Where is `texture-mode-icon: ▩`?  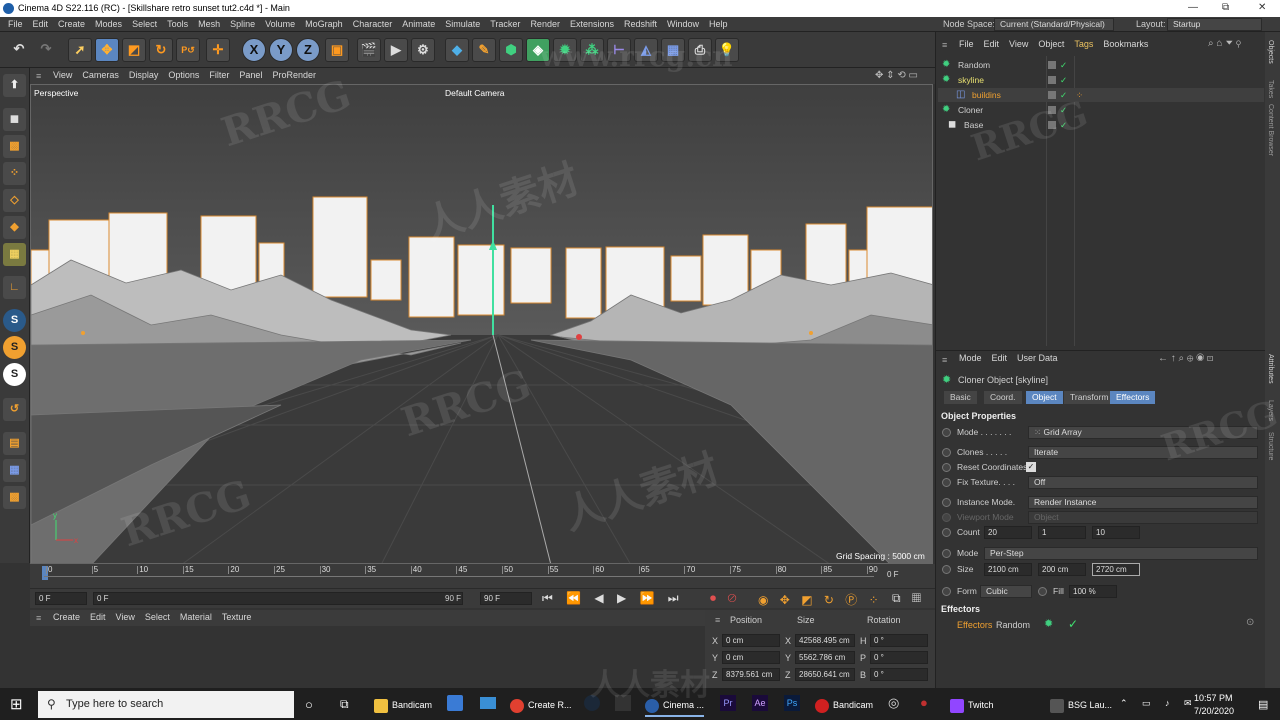
texture-mode-icon: ▩ is located at coordinates (14, 146).